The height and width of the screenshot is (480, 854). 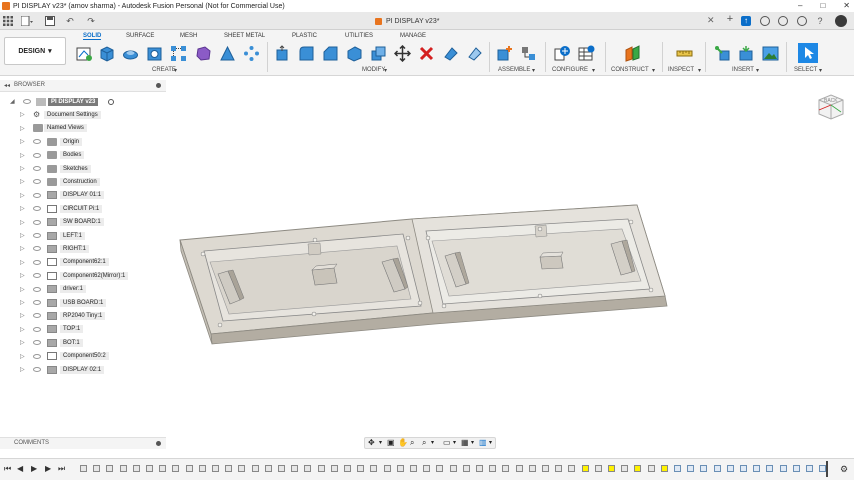 I want to click on browser-item: ▷ Origin, so click(x=83, y=141).